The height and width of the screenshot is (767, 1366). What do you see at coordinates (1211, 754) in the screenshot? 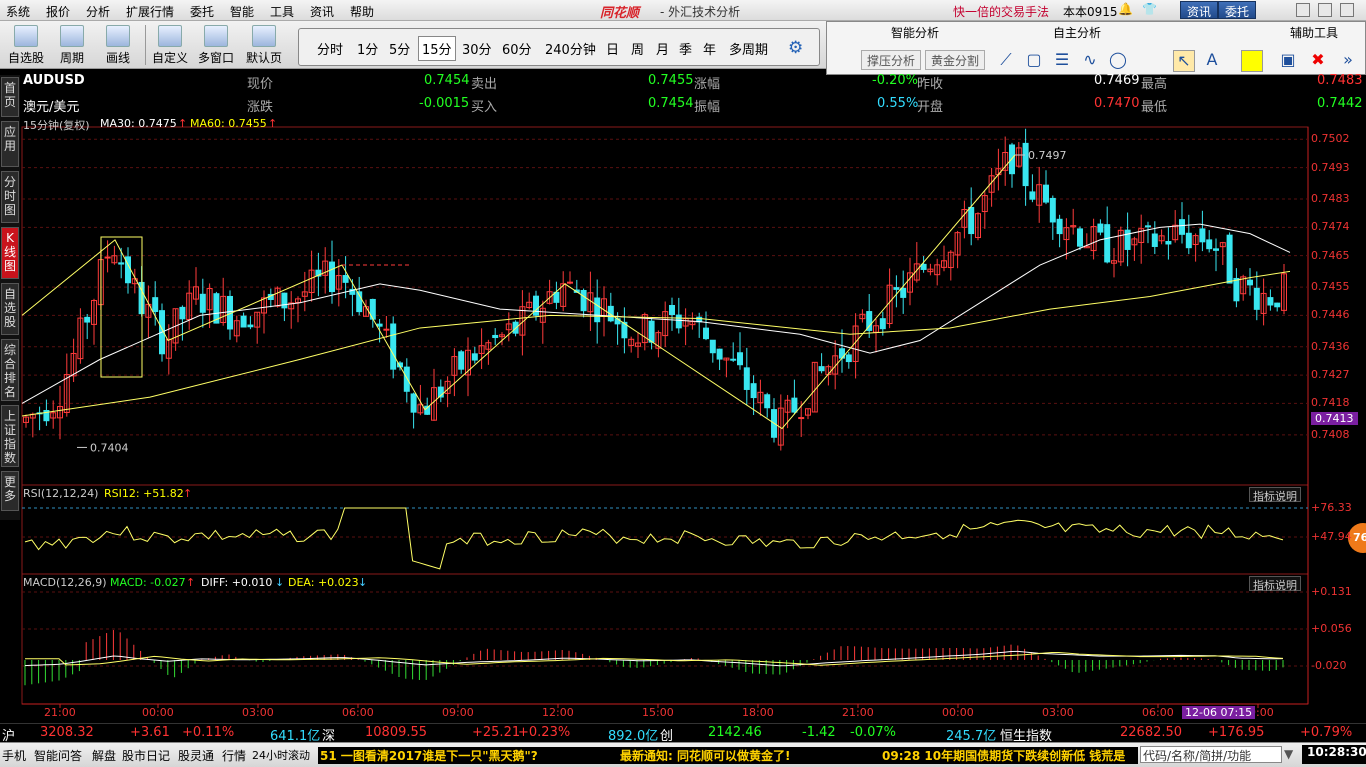
I see `search-input: 代码/名称/简拼/功能` at bounding box center [1211, 754].